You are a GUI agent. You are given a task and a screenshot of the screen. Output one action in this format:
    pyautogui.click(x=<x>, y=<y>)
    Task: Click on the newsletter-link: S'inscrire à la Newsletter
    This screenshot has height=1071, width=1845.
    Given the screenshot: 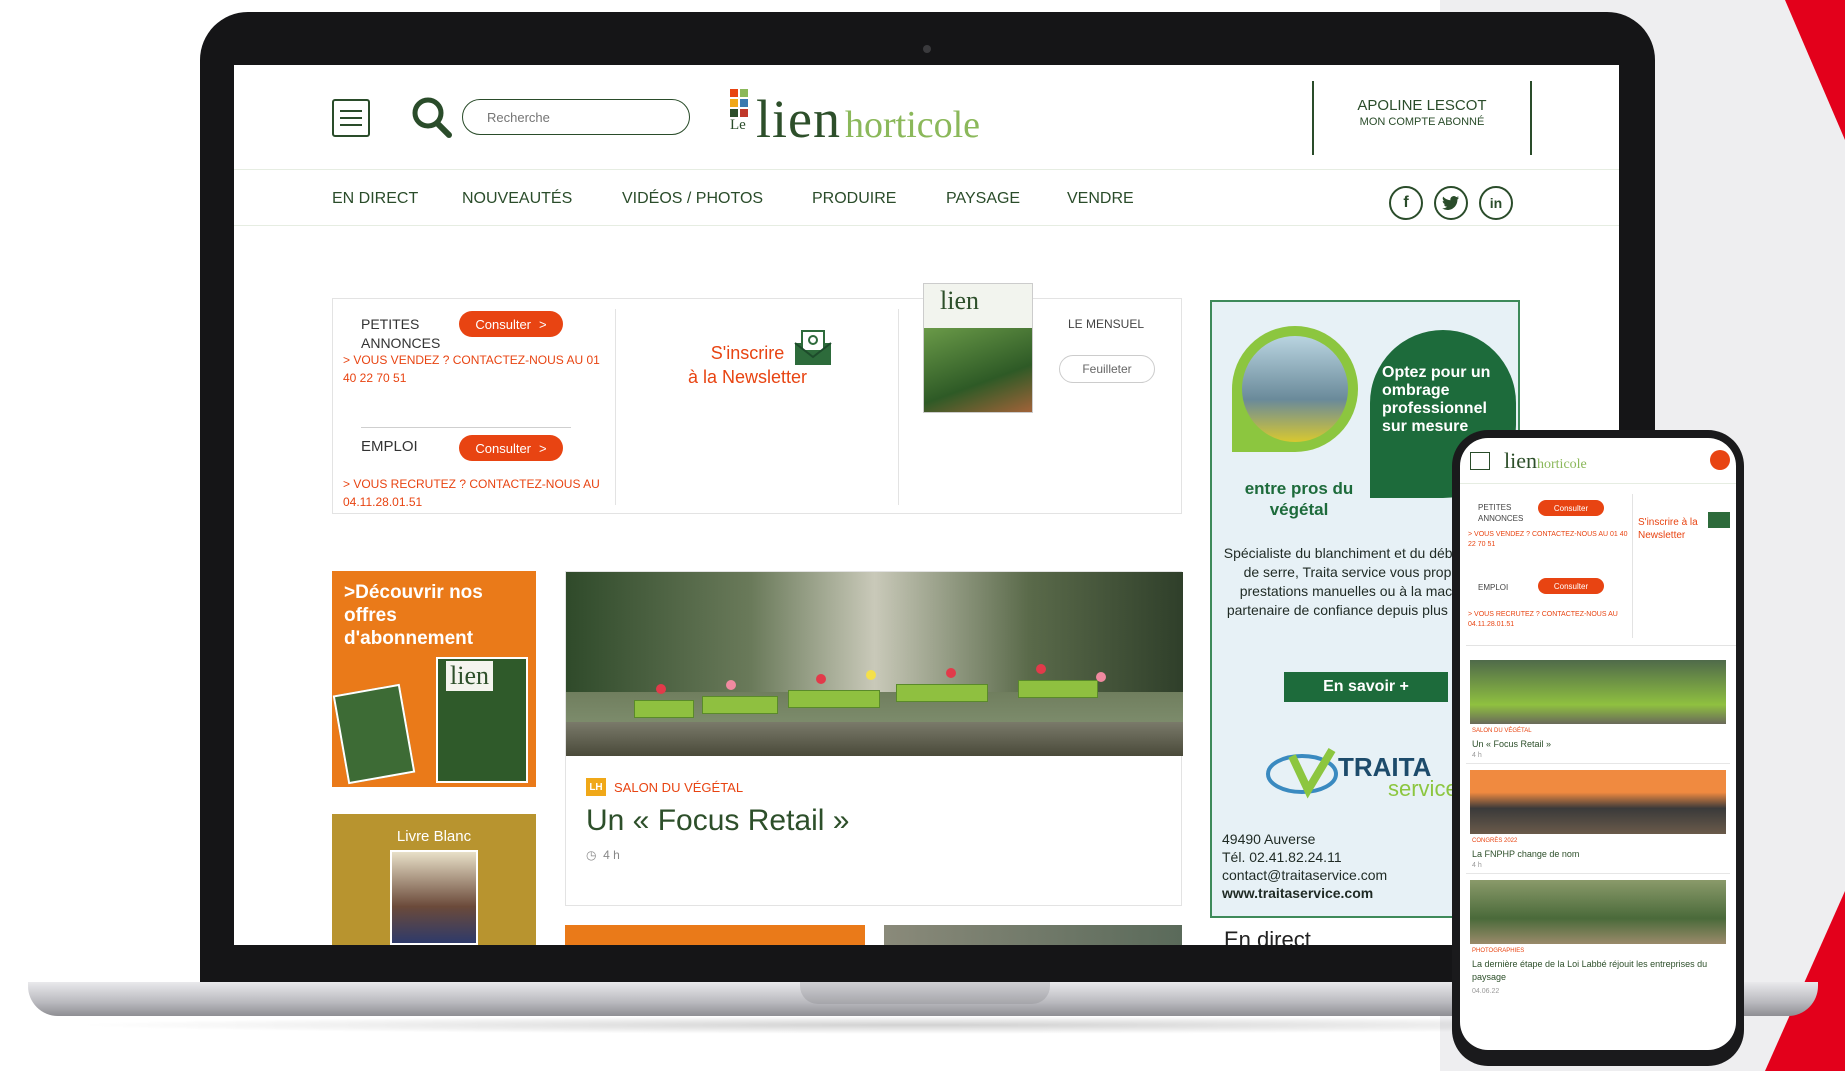 What is the action you would take?
    pyautogui.click(x=747, y=365)
    